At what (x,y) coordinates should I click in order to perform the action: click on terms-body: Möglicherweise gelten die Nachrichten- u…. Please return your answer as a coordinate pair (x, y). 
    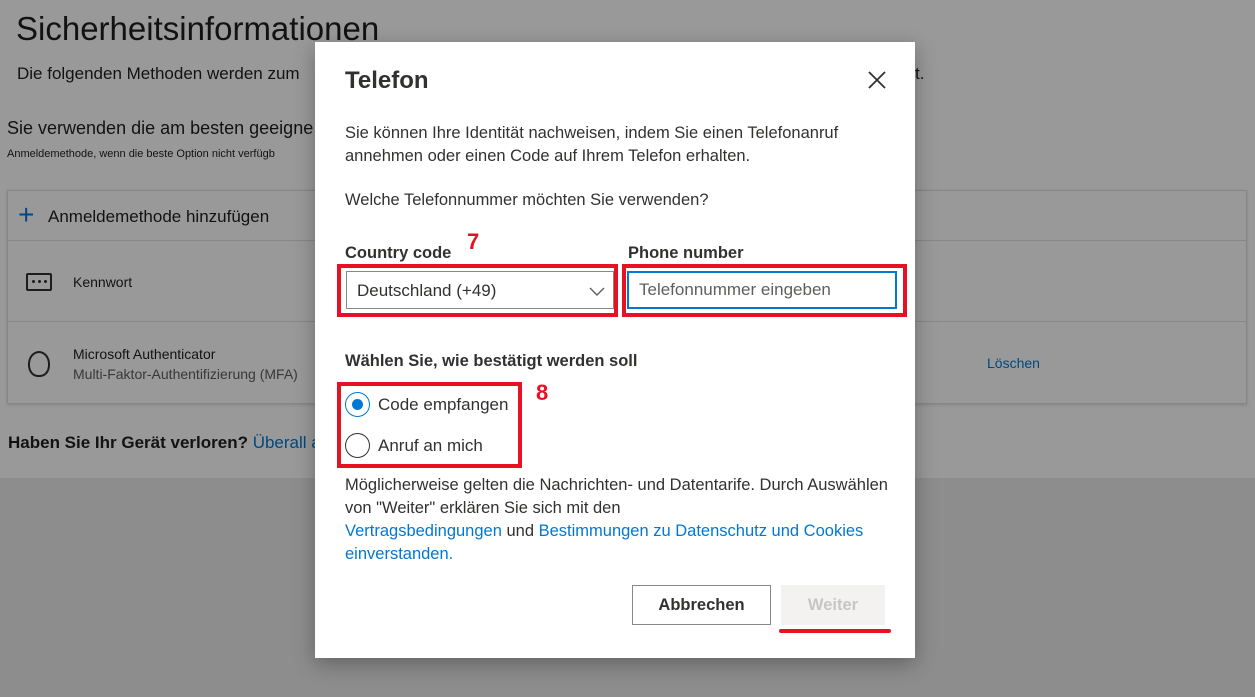
    Looking at the image, I should click on (616, 496).